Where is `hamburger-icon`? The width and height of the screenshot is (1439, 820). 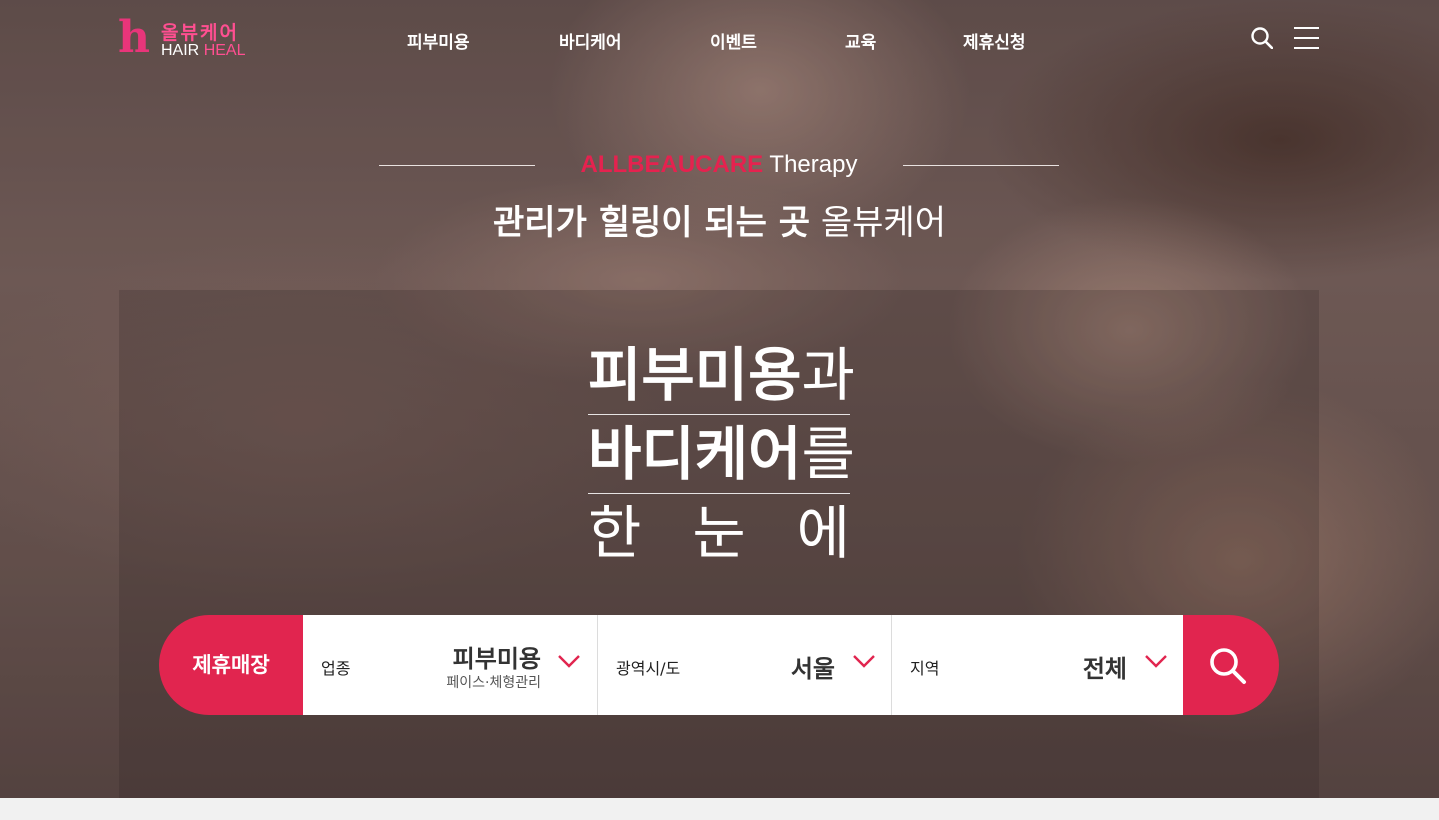
hamburger-icon is located at coordinates (1307, 38).